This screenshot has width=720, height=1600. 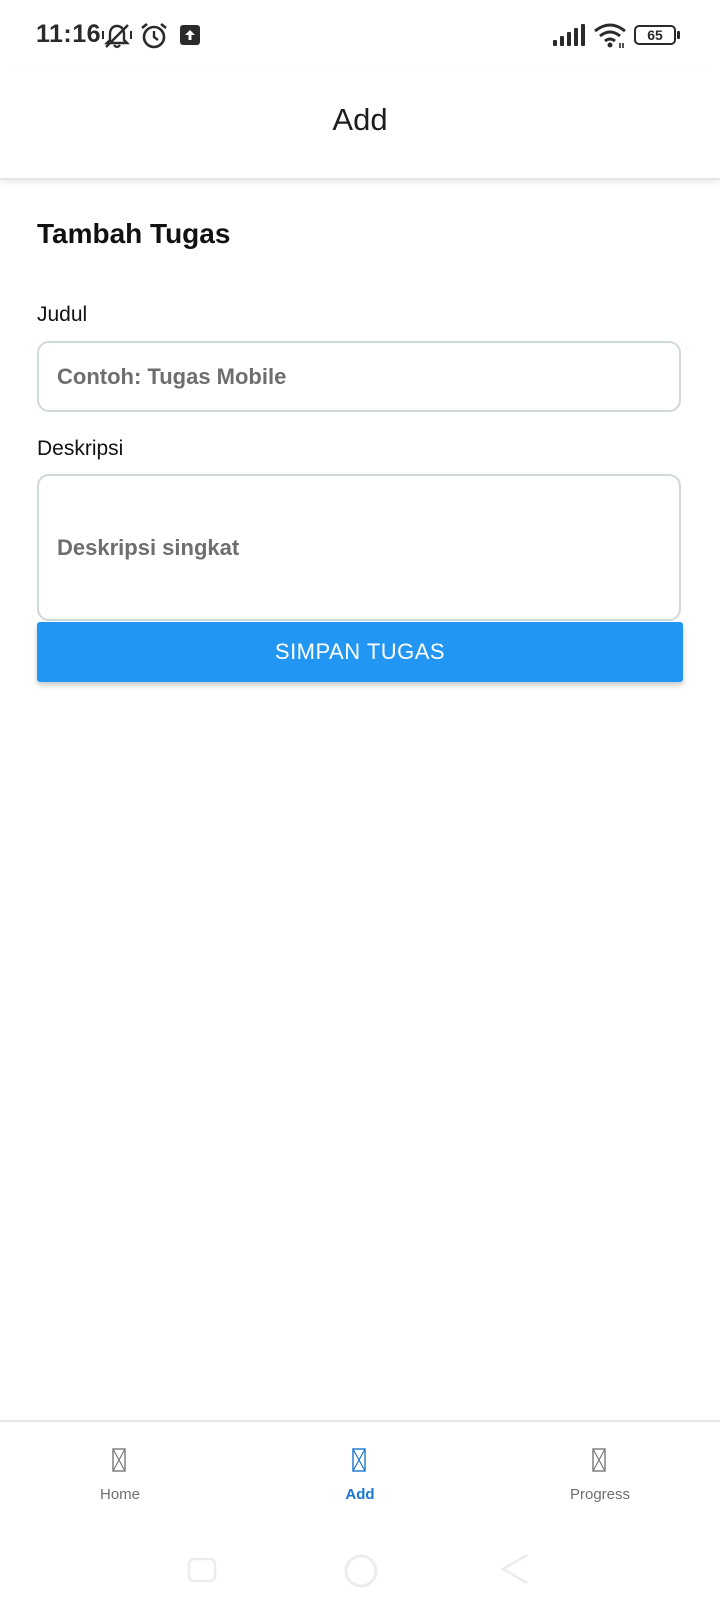 I want to click on page-title: Add, so click(x=360, y=119).